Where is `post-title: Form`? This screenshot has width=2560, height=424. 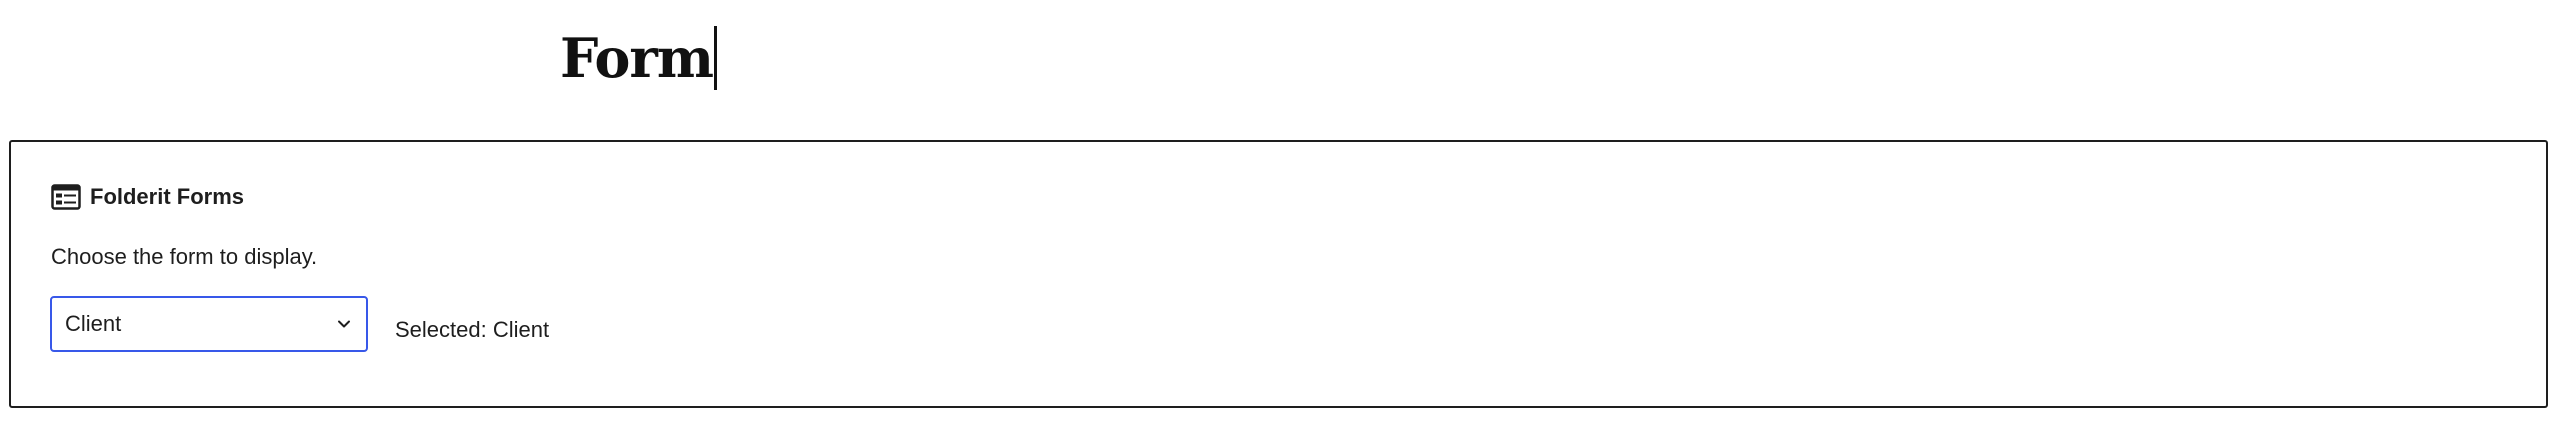
post-title: Form is located at coordinates (637, 58).